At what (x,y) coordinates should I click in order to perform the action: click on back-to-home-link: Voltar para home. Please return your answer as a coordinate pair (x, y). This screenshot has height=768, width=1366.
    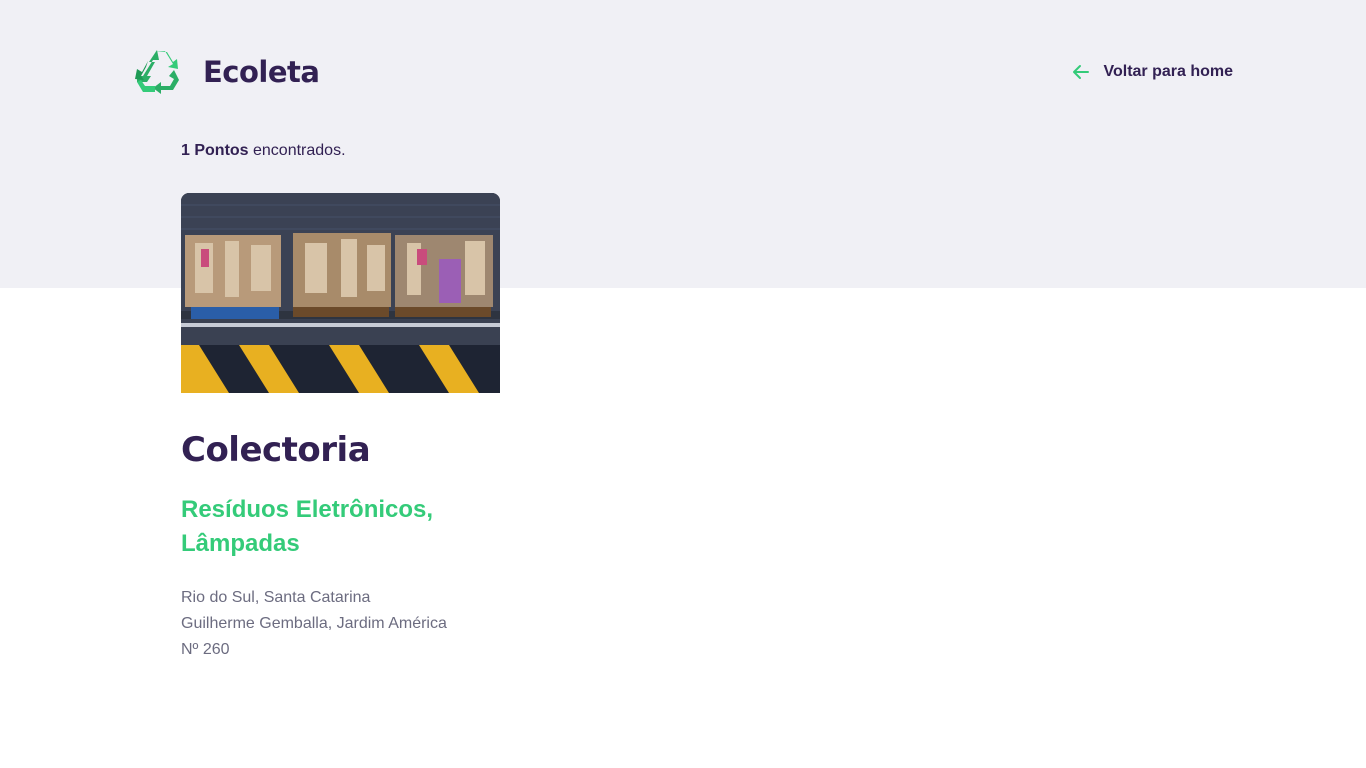
    Looking at the image, I should click on (1152, 72).